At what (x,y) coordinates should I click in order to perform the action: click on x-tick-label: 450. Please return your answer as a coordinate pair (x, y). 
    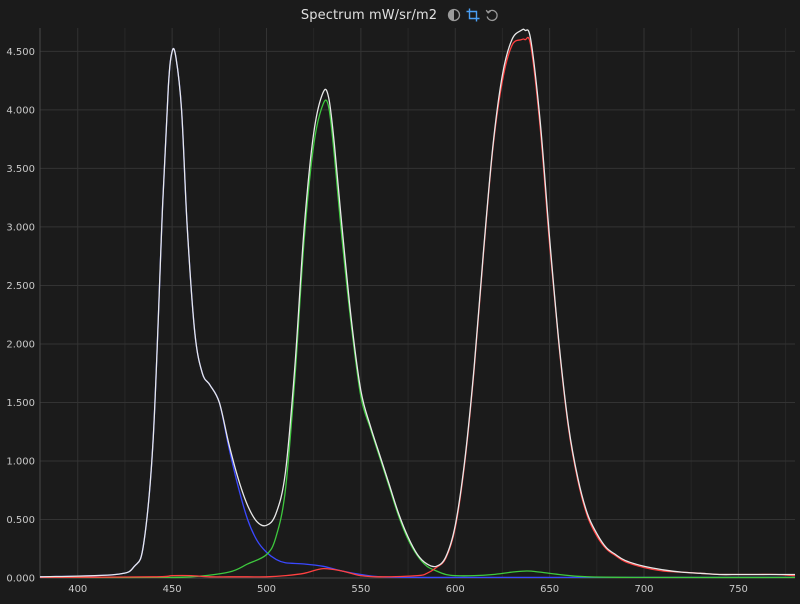
    Looking at the image, I should click on (172, 589).